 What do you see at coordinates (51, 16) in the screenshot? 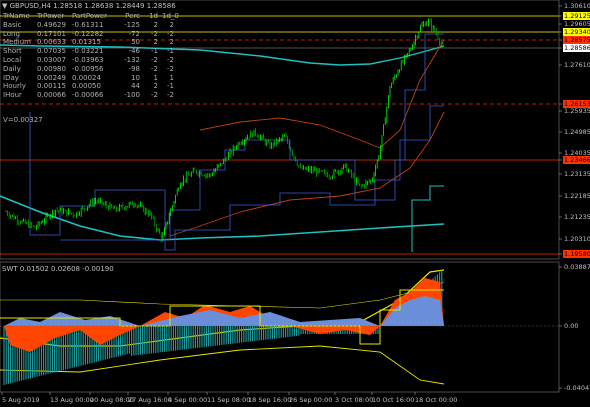
I see `table-cell: TrPower` at bounding box center [51, 16].